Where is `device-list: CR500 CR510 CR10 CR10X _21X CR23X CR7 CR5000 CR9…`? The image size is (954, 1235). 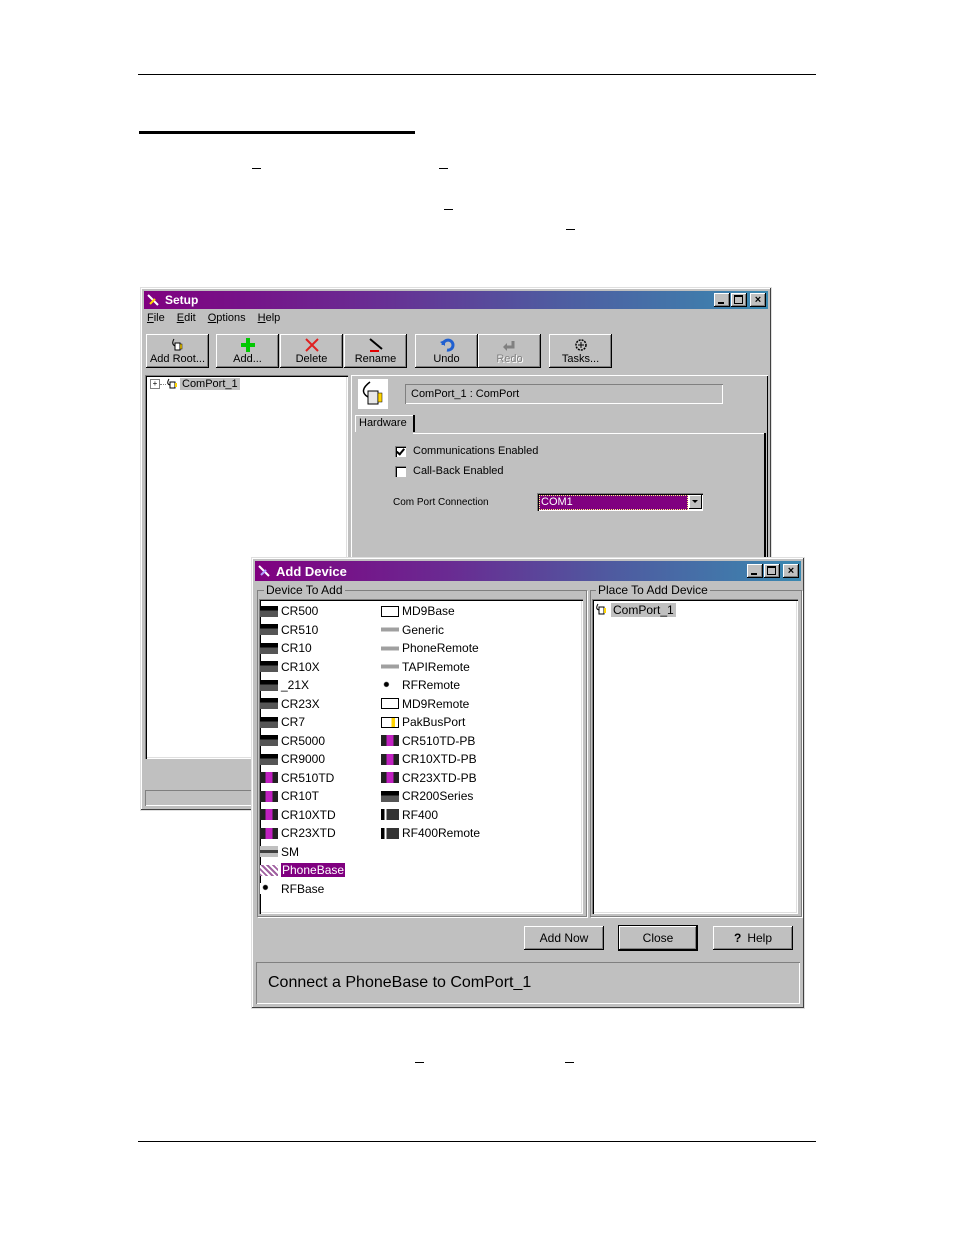 device-list: CR500 CR510 CR10 CR10X _21X CR23X CR7 CR5000 CR9… is located at coordinates (421, 756).